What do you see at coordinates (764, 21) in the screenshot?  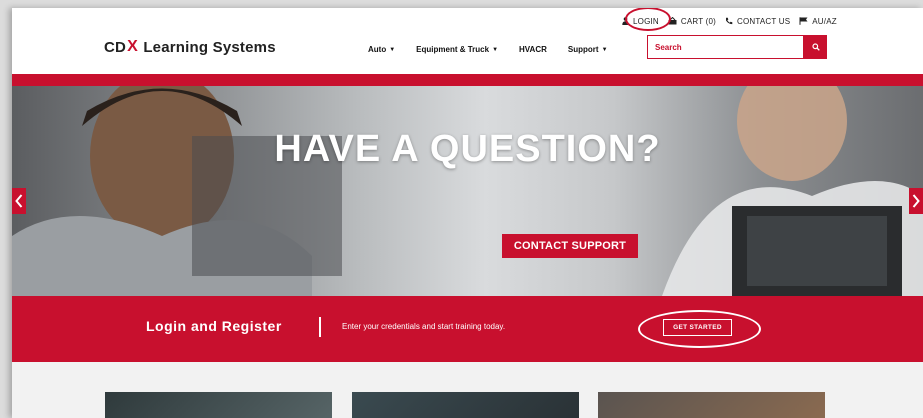 I see `contact-label: CONTACT US` at bounding box center [764, 21].